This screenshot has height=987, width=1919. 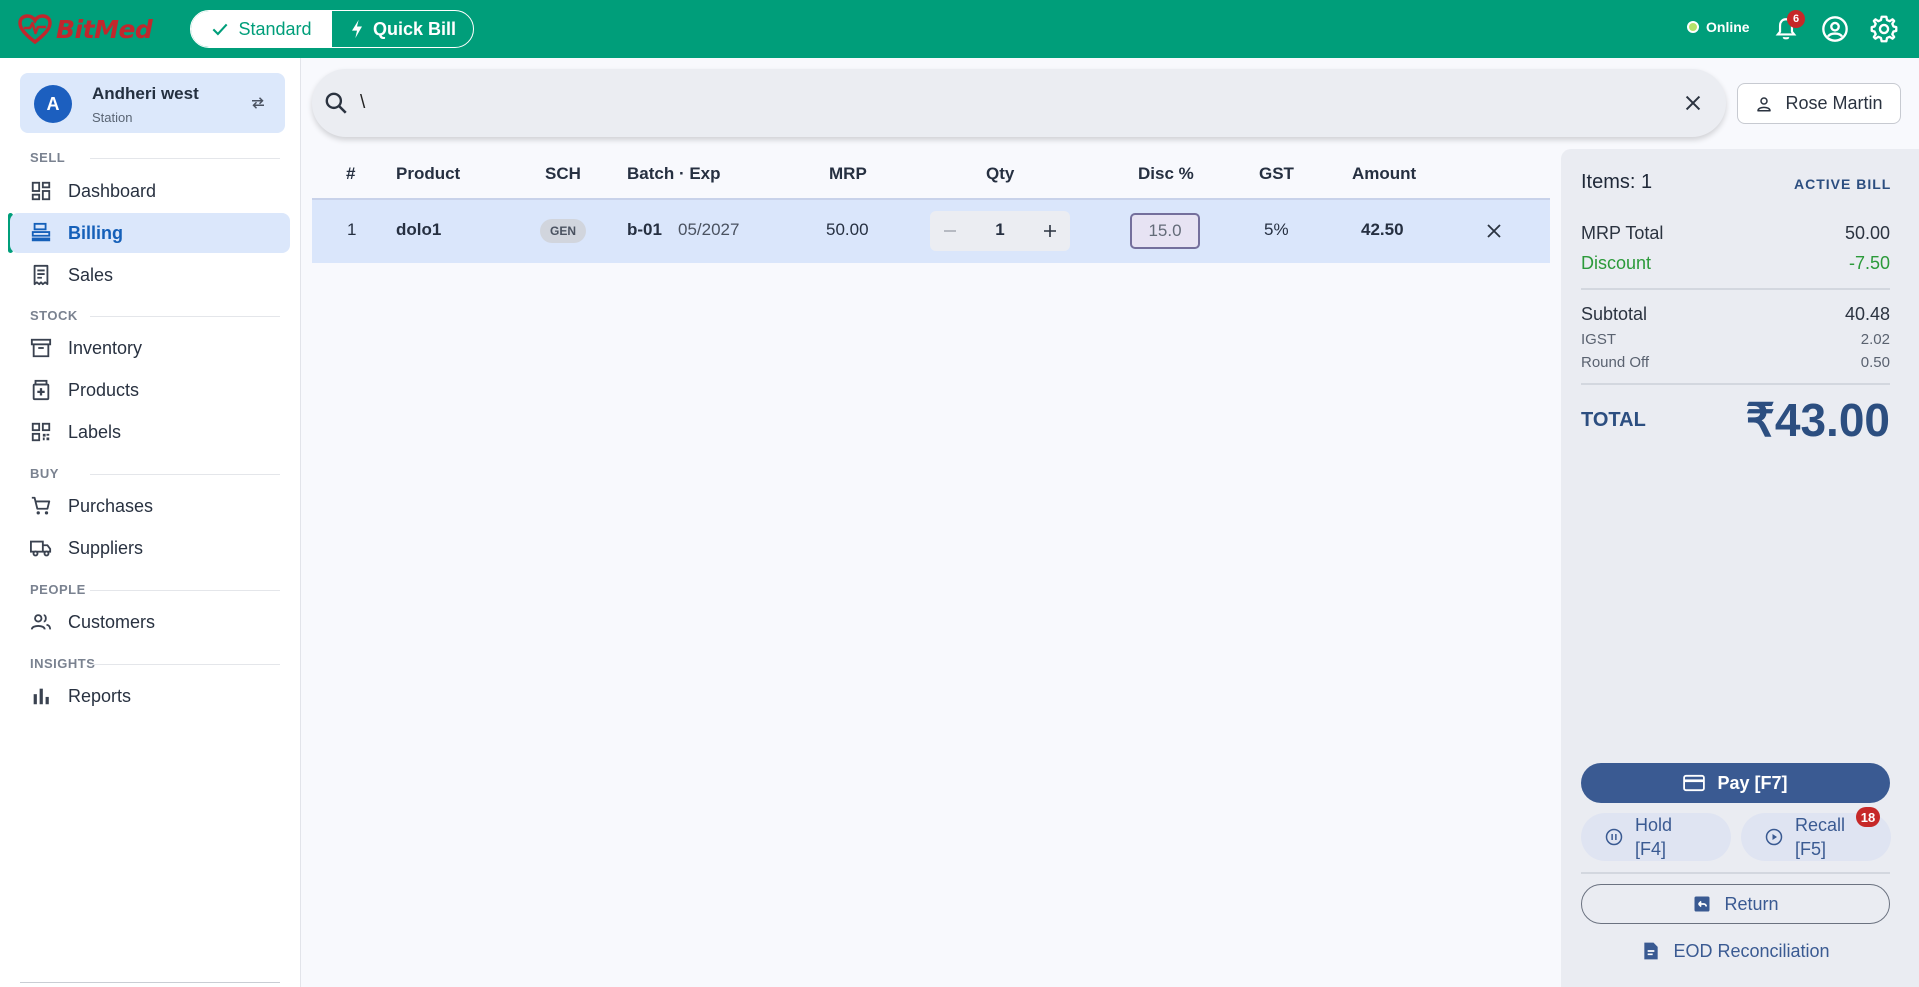 I want to click on person-icon, so click(x=1764, y=103).